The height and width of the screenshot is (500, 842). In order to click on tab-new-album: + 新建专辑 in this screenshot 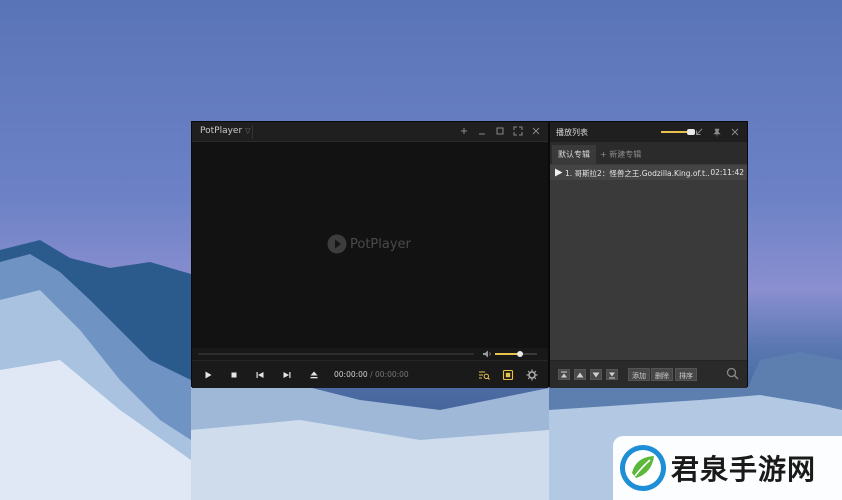, I will do `click(620, 154)`.